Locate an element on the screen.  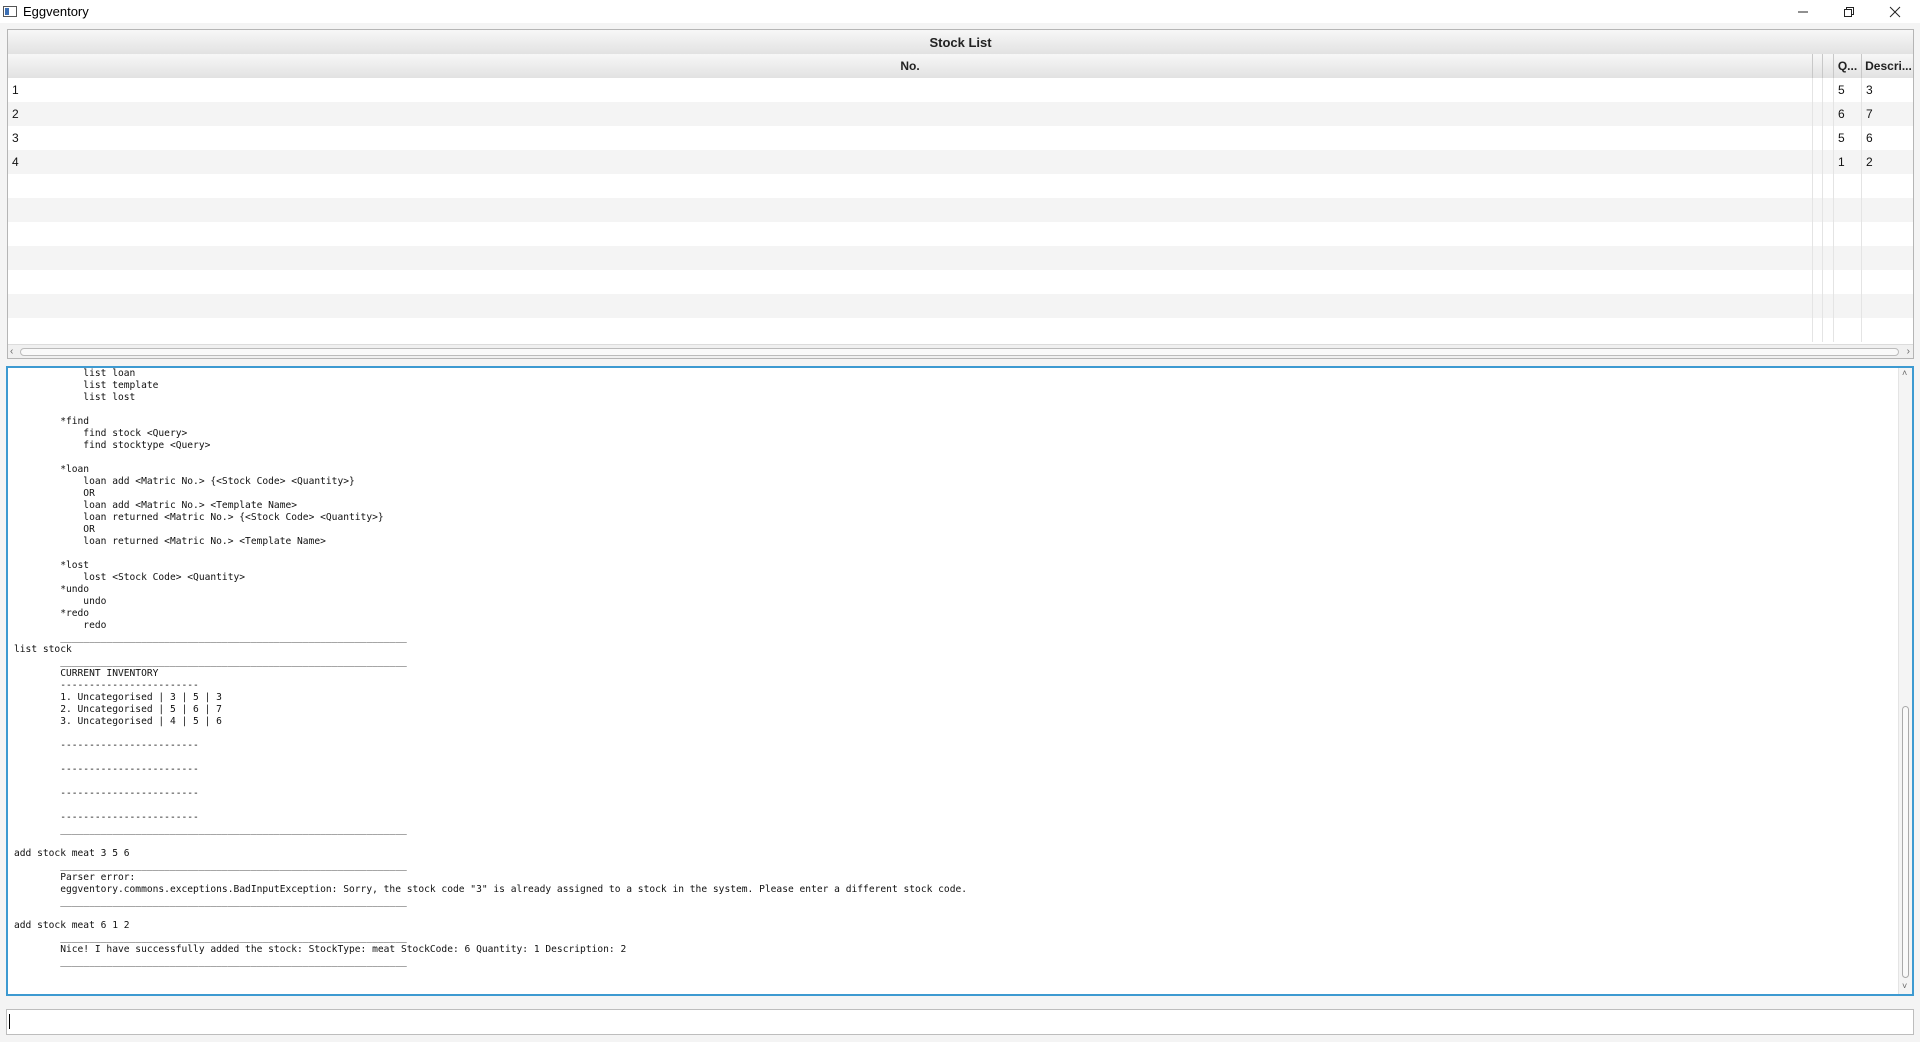
vertical-scrollbar: ˄ ˅ is located at coordinates (1905, 681).